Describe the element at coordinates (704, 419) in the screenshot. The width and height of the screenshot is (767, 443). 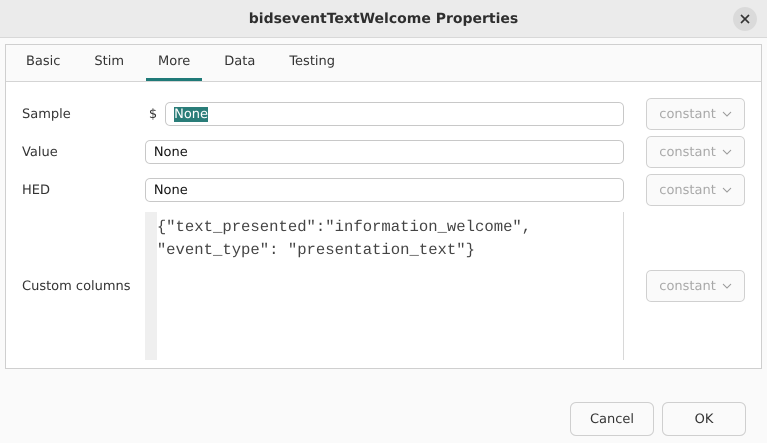
I see `dialog-button: OK` at that location.